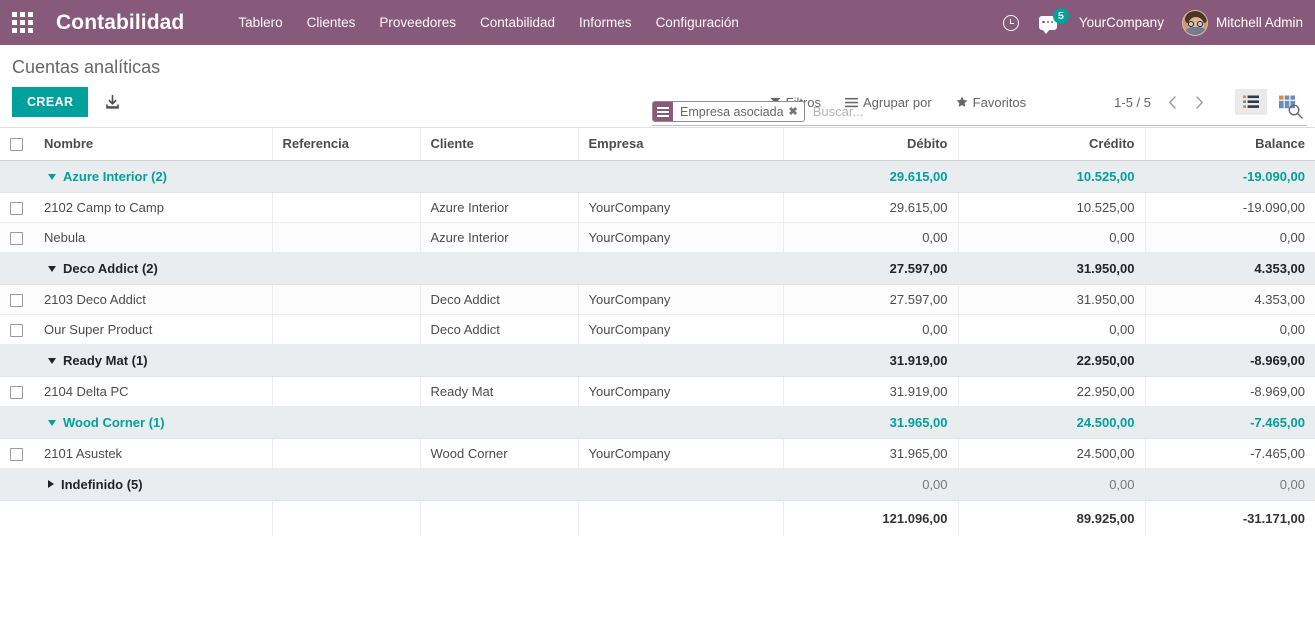  What do you see at coordinates (417, 22) in the screenshot?
I see `menu-item-proveedores: Proveedores` at bounding box center [417, 22].